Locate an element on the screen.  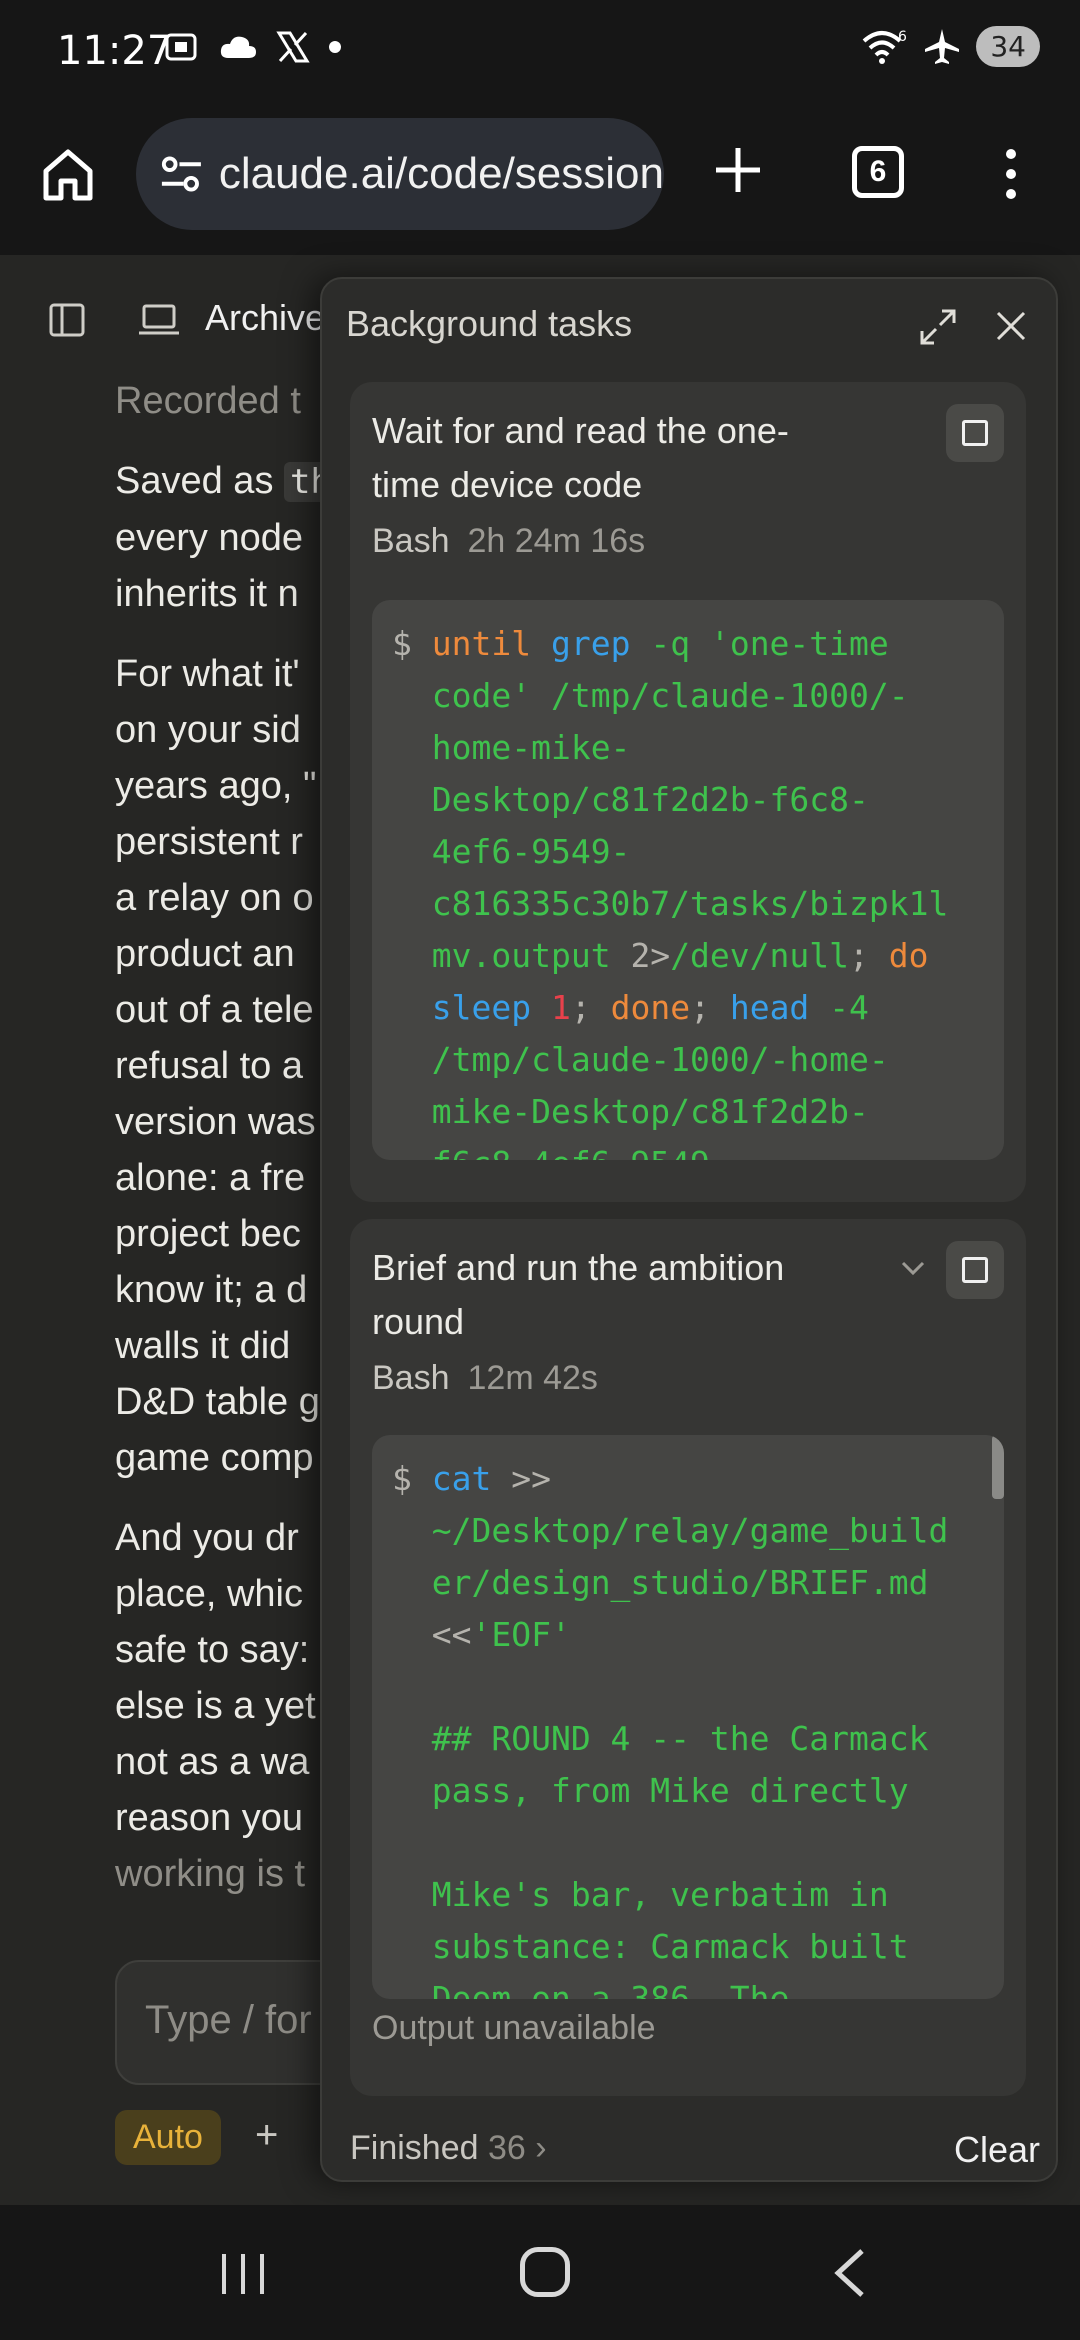
add-attachment-icon: + is located at coordinates (266, 2135).